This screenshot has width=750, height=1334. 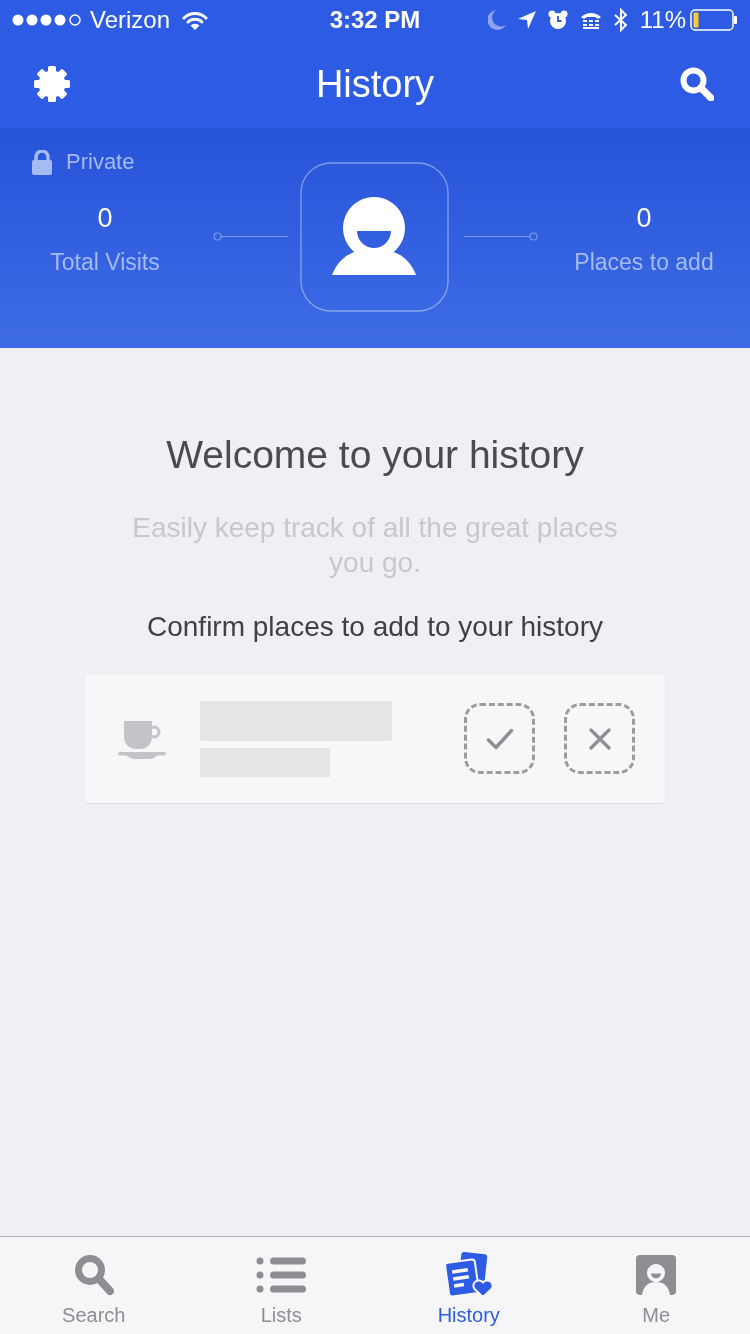 What do you see at coordinates (375, 627) in the screenshot?
I see `confirm-prompt: Confirm places to add to your history` at bounding box center [375, 627].